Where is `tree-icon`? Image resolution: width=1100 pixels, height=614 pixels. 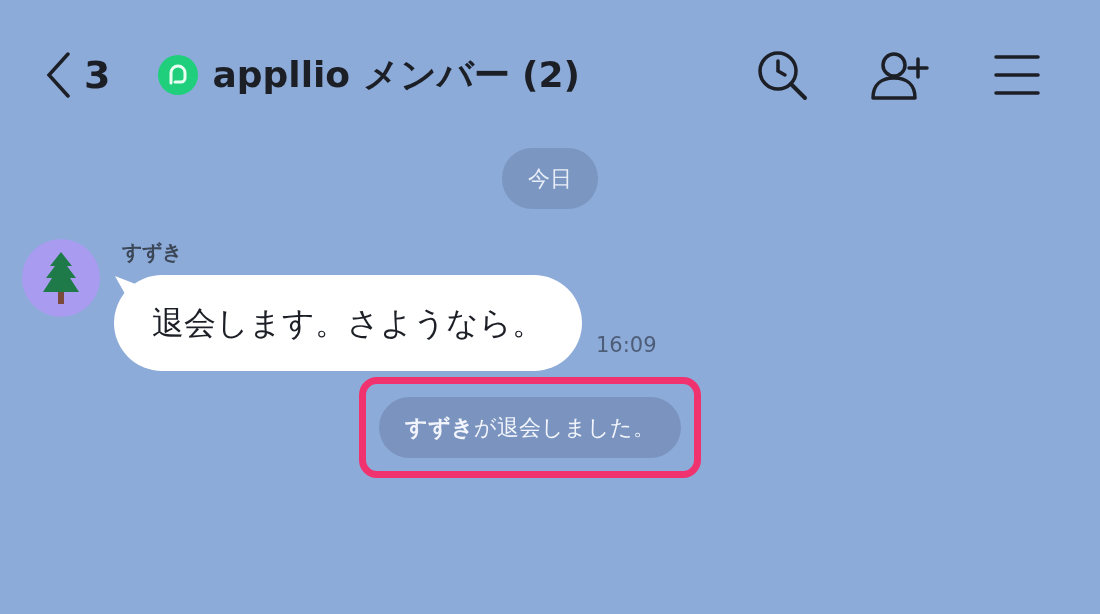 tree-icon is located at coordinates (61, 278).